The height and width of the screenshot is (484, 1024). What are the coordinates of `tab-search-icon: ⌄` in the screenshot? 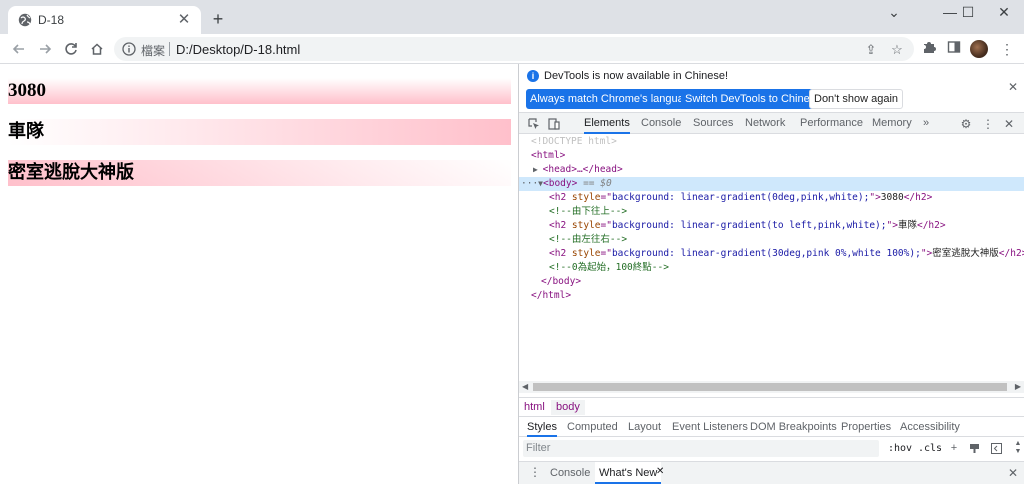 It's located at (894, 13).